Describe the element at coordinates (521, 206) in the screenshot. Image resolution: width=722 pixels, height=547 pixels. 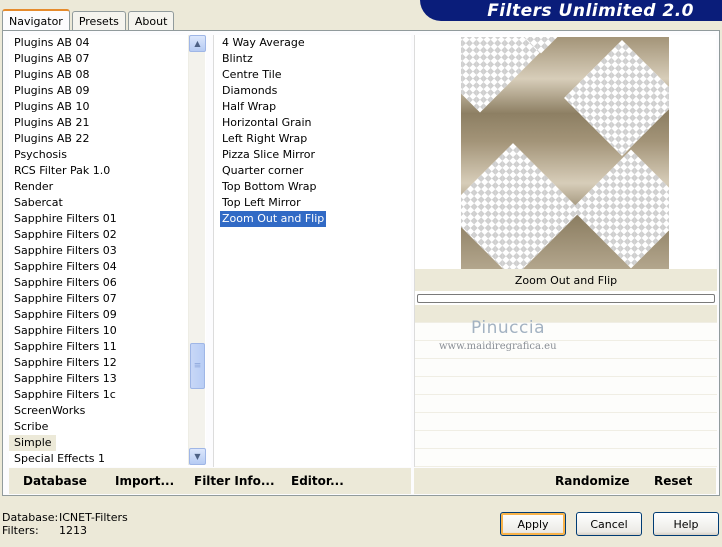
I see `preview-checker-bl` at that location.